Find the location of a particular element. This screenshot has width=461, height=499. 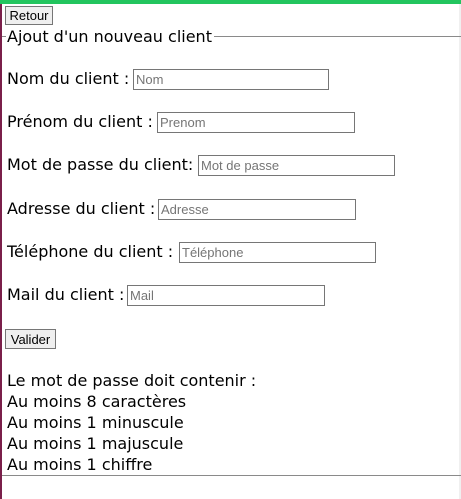

firstname-label: Prénom du client : is located at coordinates (80, 121).